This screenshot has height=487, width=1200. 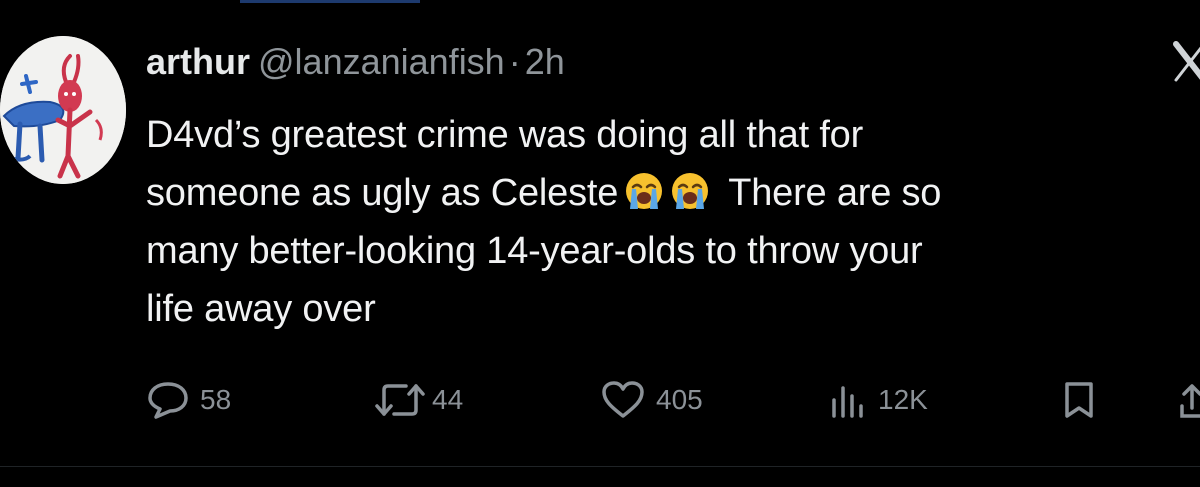 I want to click on bookmark-button, so click(x=1079, y=400).